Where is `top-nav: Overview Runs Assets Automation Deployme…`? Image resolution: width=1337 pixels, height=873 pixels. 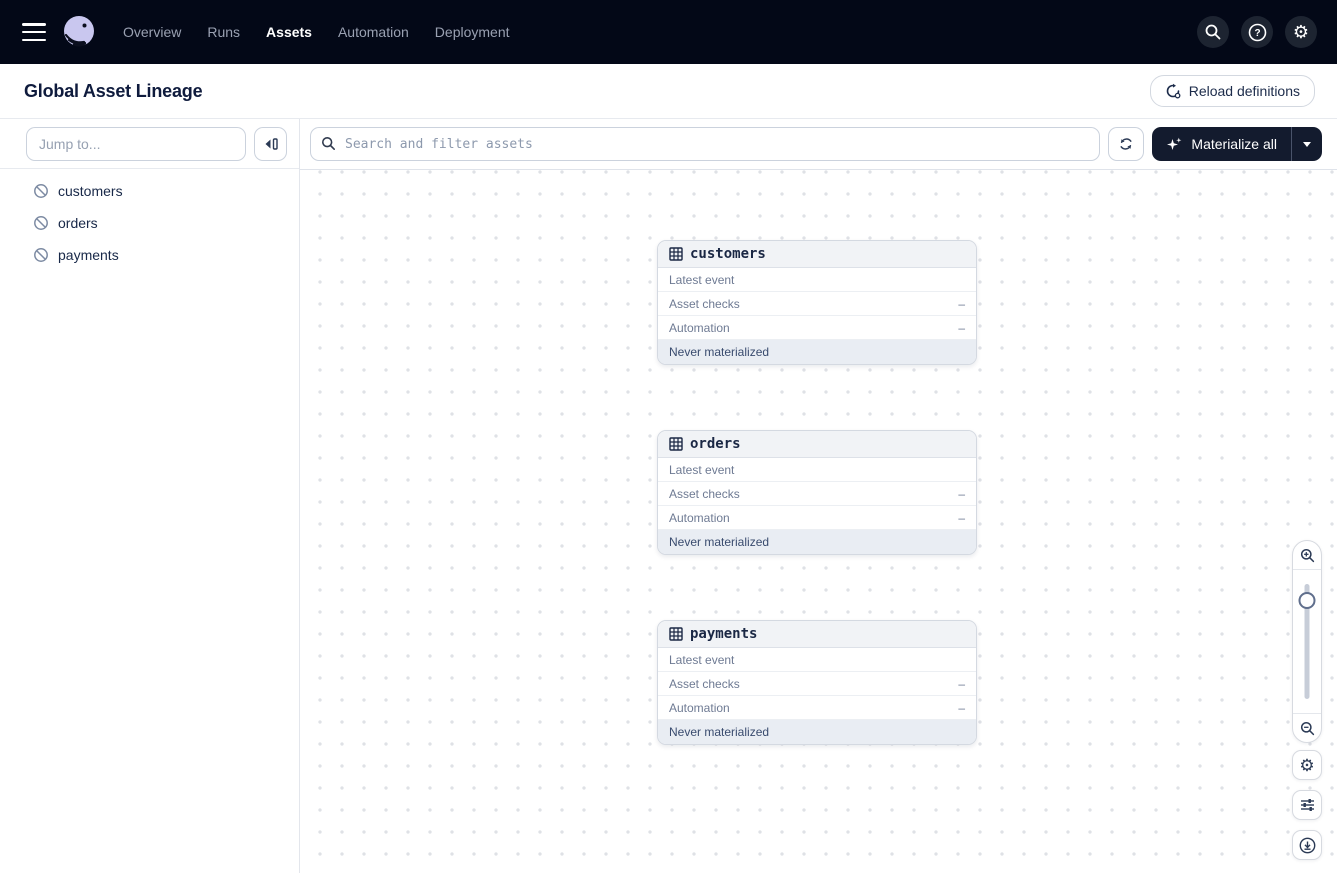
top-nav: Overview Runs Assets Automation Deployme… is located at coordinates (668, 32).